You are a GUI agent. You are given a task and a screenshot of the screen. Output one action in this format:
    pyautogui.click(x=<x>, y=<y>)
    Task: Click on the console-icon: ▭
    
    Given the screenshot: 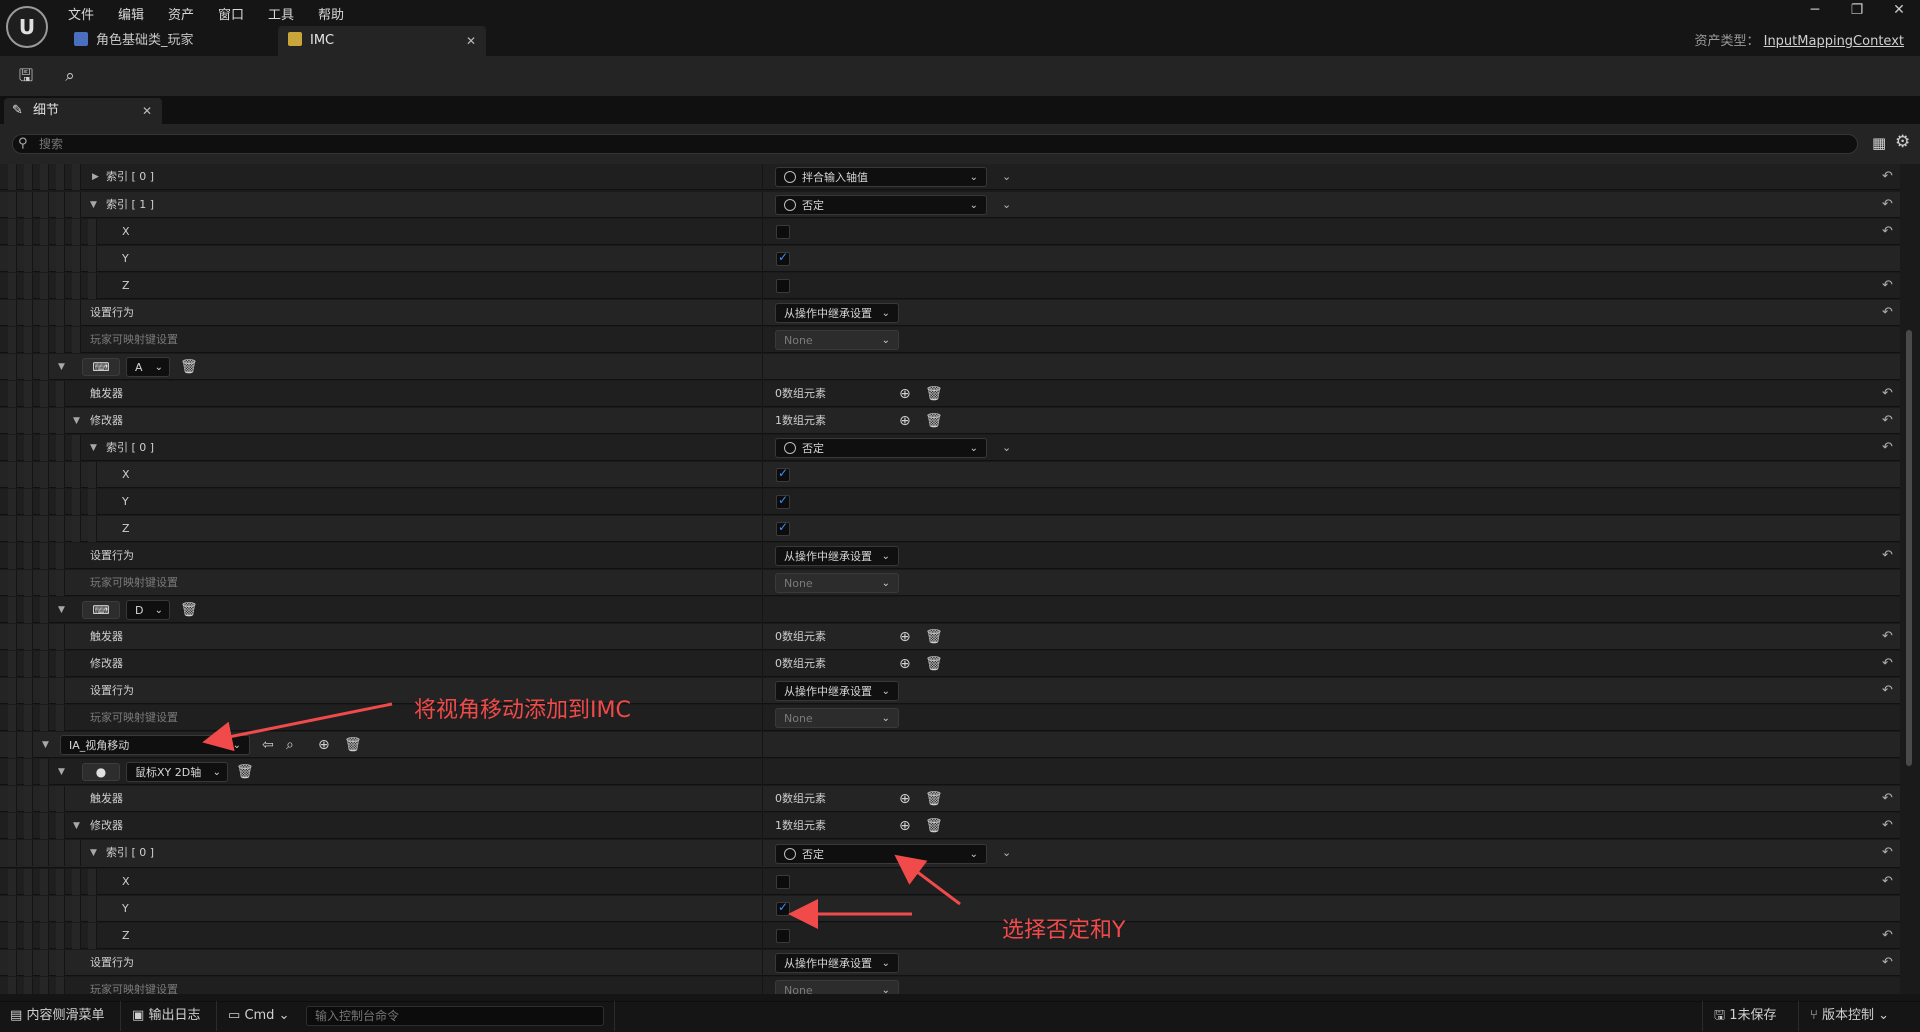 What is the action you would take?
    pyautogui.click(x=234, y=1015)
    